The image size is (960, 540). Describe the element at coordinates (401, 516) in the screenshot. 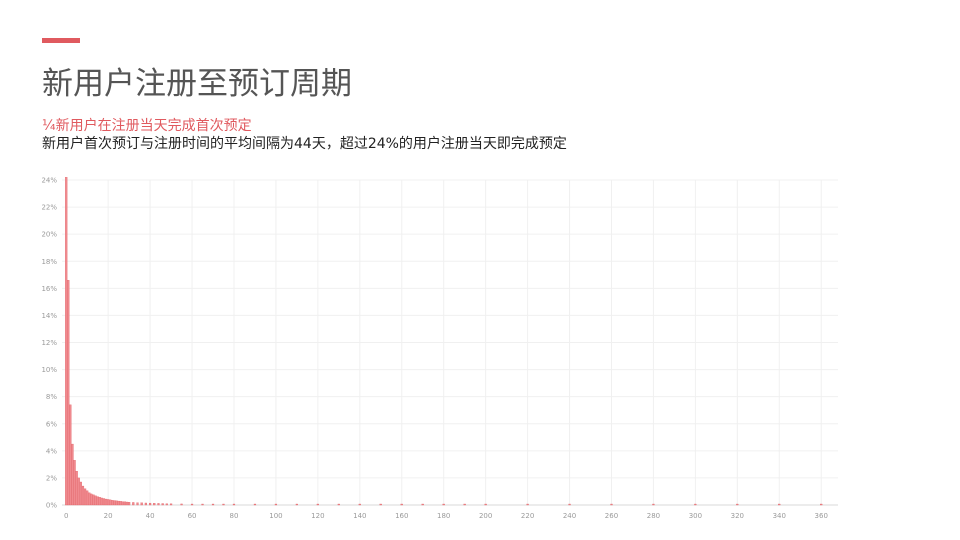

I see `x-tick-label: 160` at that location.